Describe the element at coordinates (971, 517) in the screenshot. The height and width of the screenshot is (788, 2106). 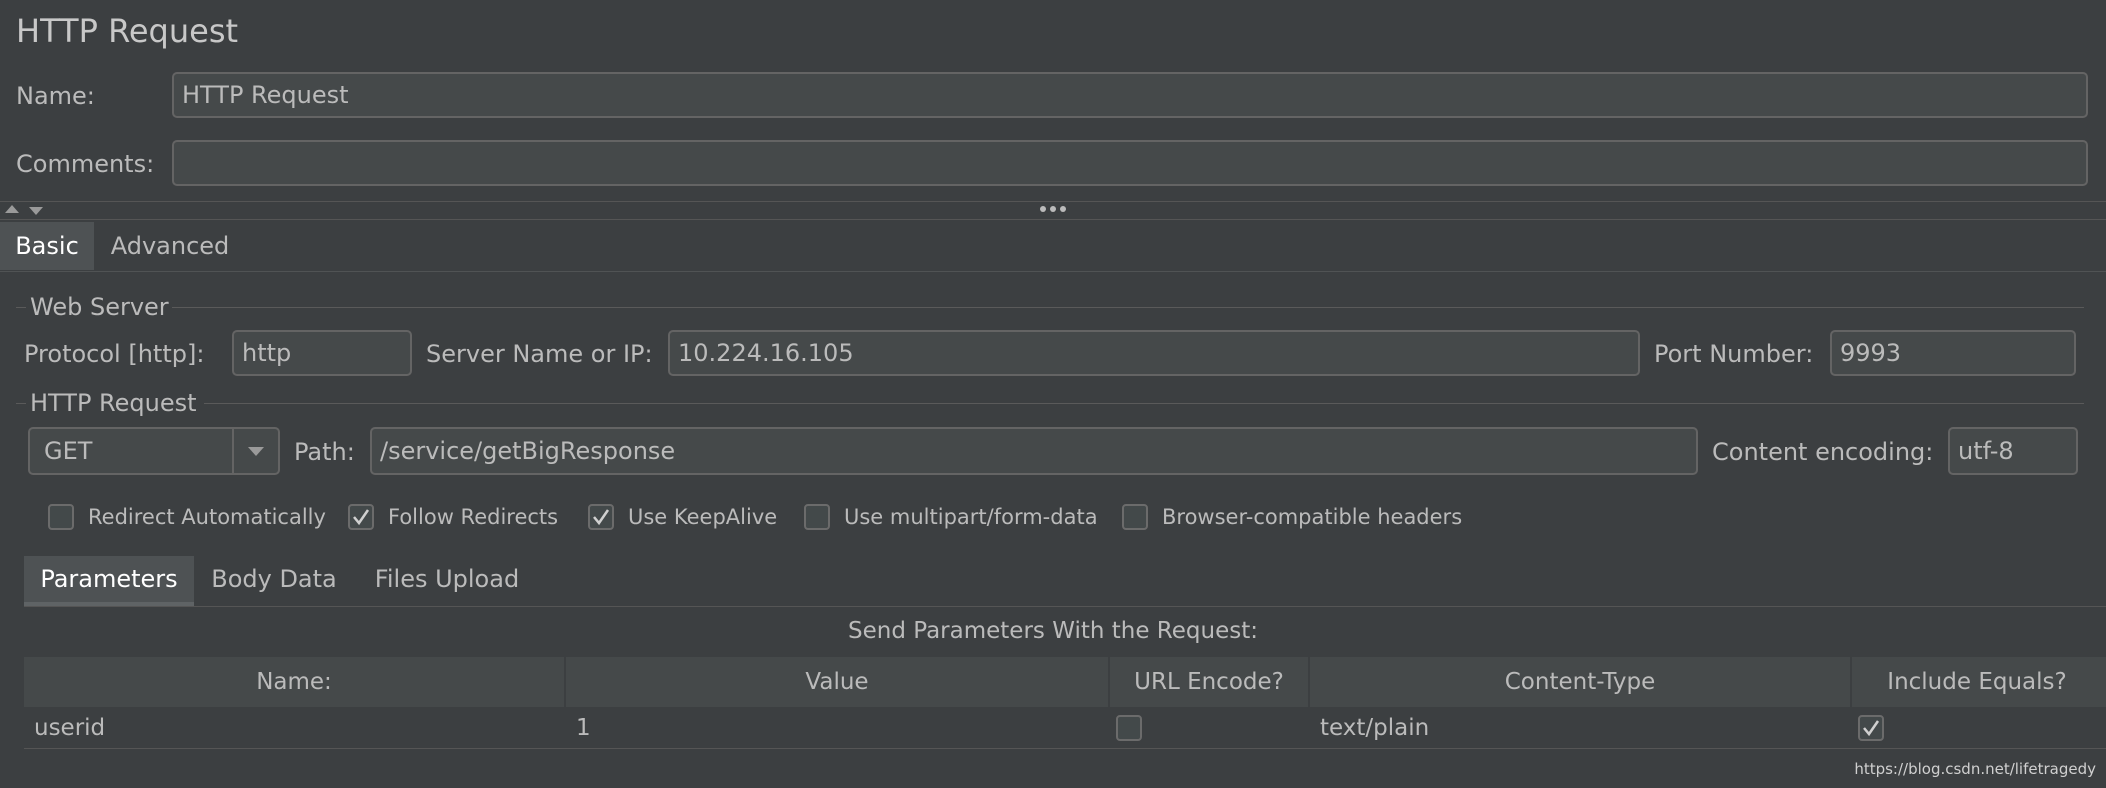
I see `use-multipart-label: Use multipart/form-data` at that location.